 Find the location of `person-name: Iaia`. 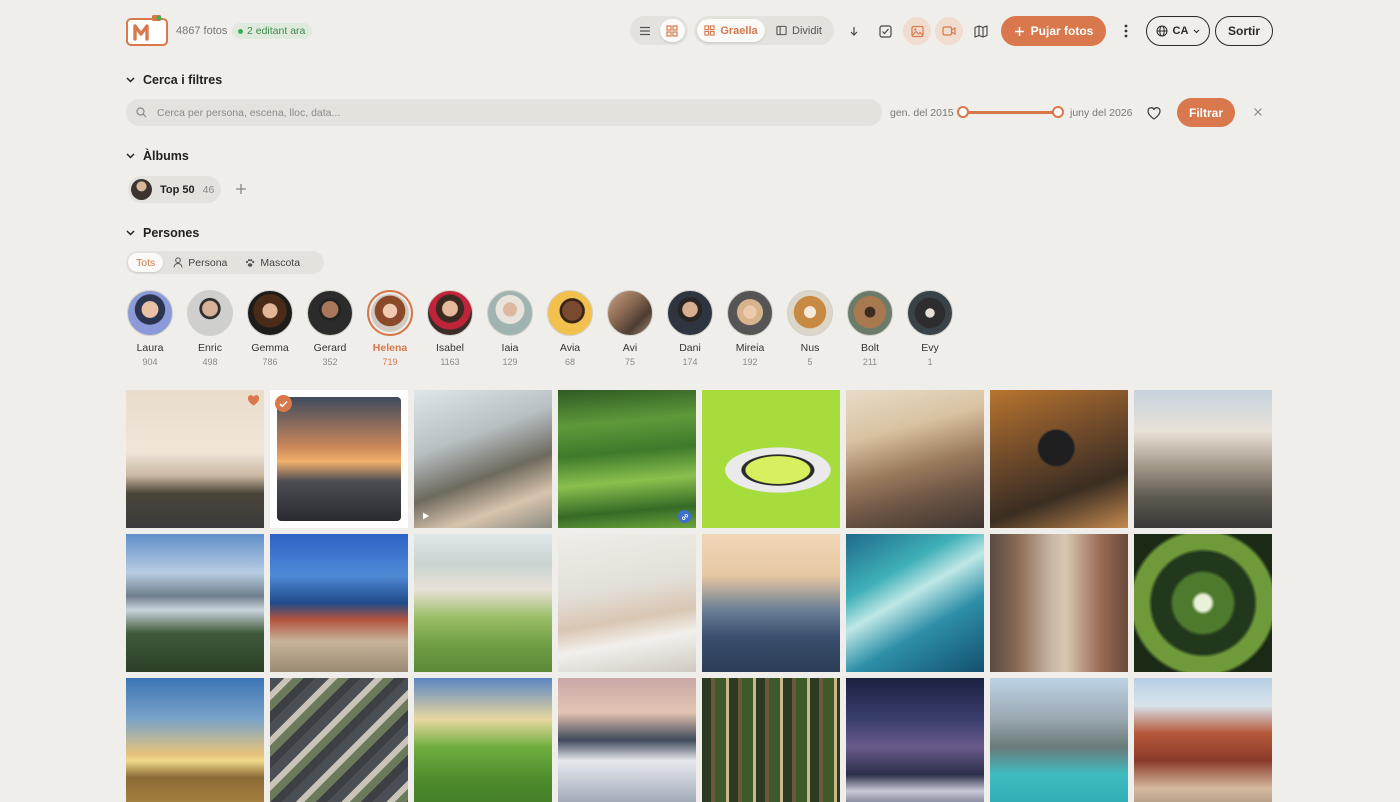

person-name: Iaia is located at coordinates (510, 348).